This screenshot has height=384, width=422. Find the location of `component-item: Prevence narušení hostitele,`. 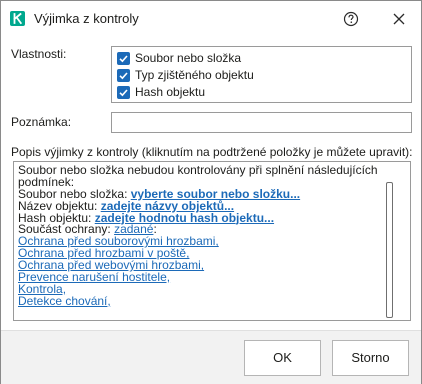

component-item: Prevence narušení hostitele, is located at coordinates (199, 277).